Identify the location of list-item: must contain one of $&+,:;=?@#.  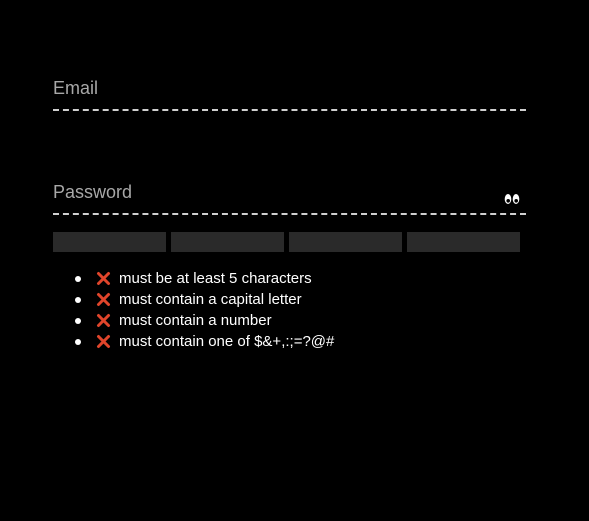
(193, 341).